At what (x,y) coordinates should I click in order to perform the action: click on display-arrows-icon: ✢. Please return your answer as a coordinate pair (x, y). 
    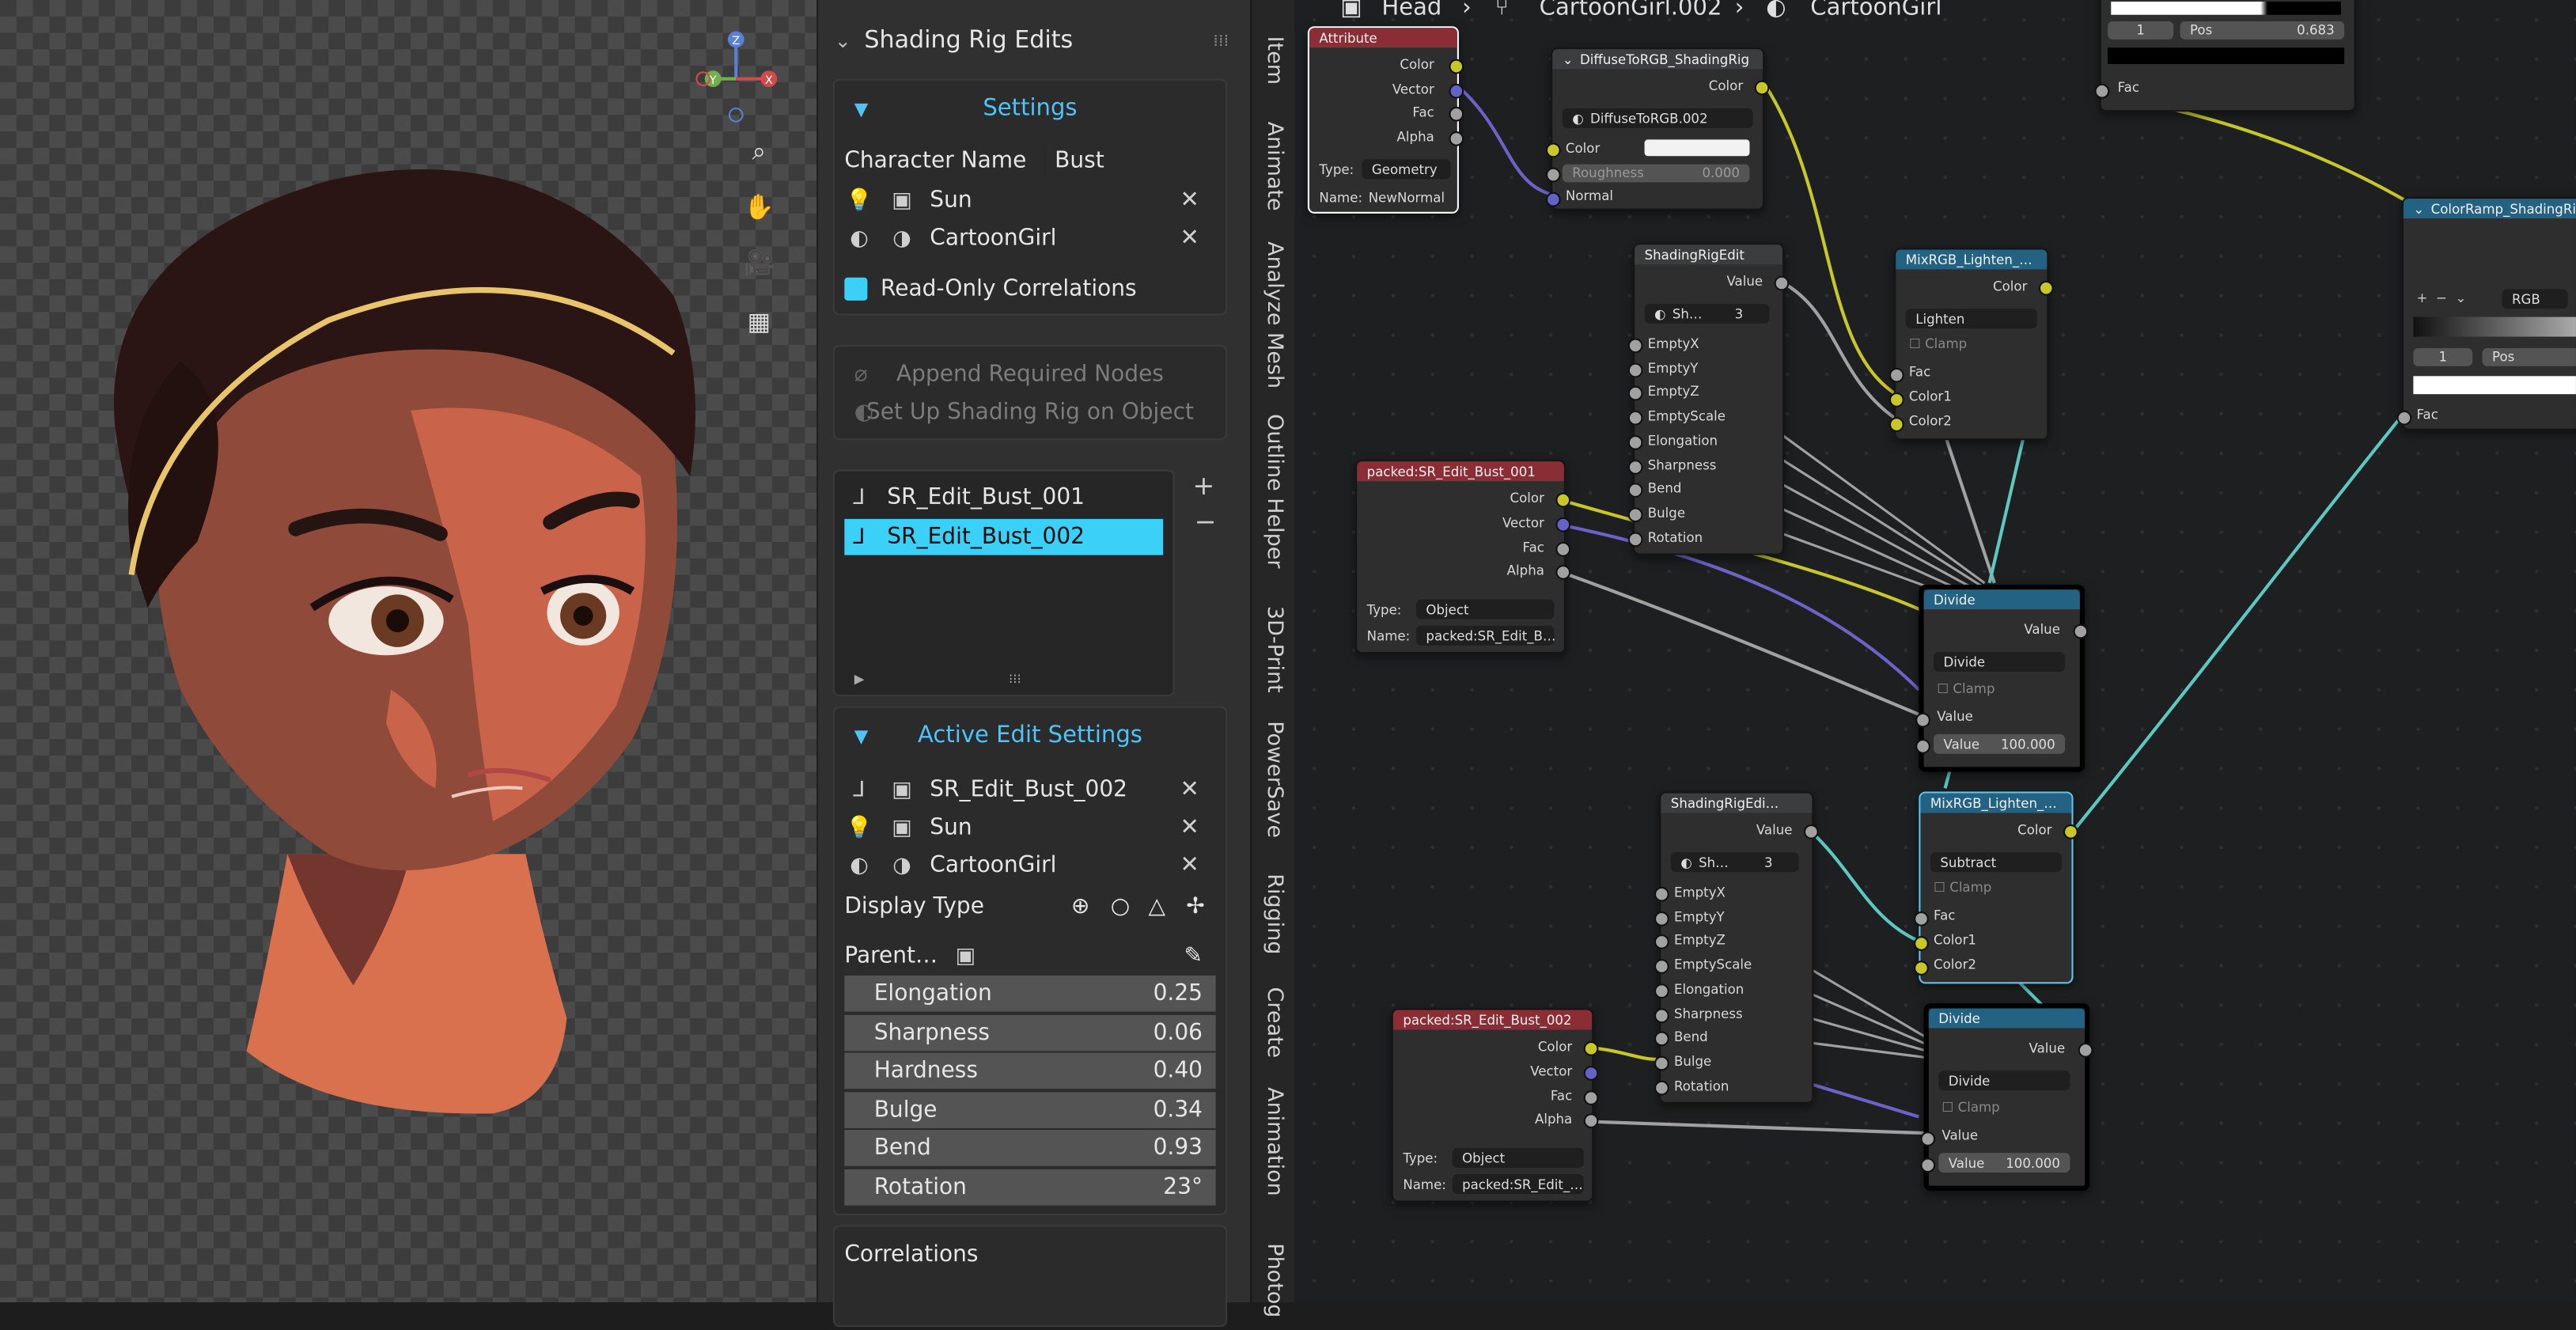
    Looking at the image, I should click on (1195, 906).